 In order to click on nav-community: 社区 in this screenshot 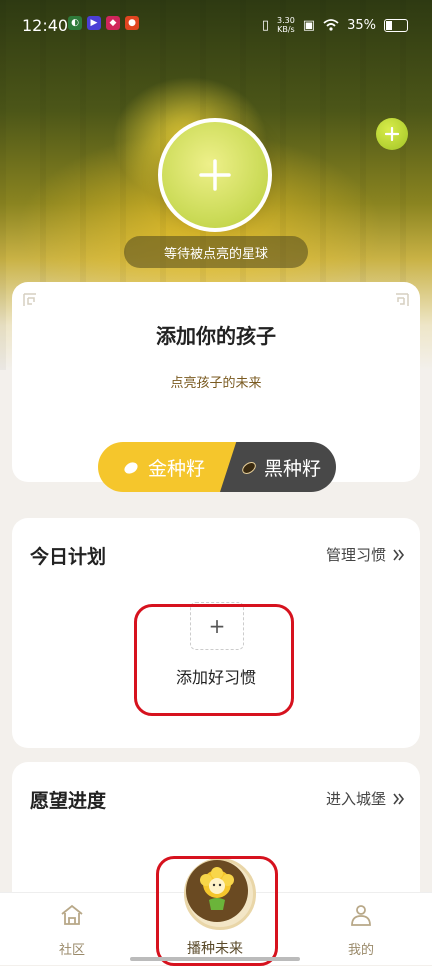, I will do `click(72, 929)`.